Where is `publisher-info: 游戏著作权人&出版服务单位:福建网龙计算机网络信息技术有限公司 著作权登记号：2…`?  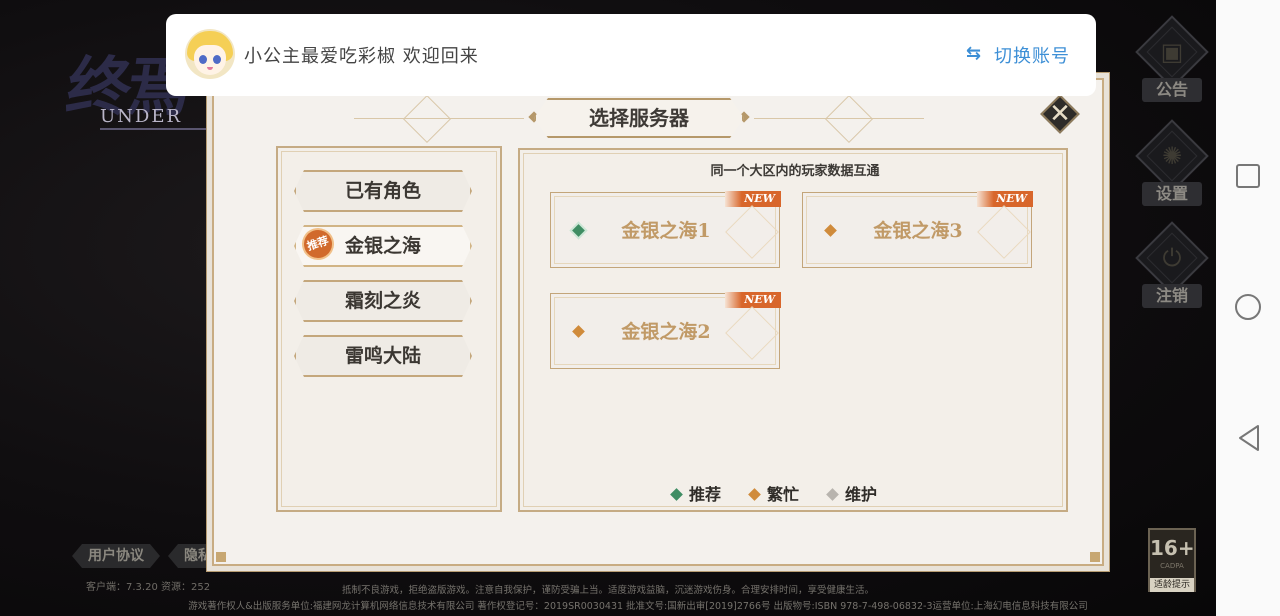
publisher-info: 游戏著作权人&出版服务单位:福建网龙计算机网络信息技术有限公司 著作权登记号：2… is located at coordinates (638, 606).